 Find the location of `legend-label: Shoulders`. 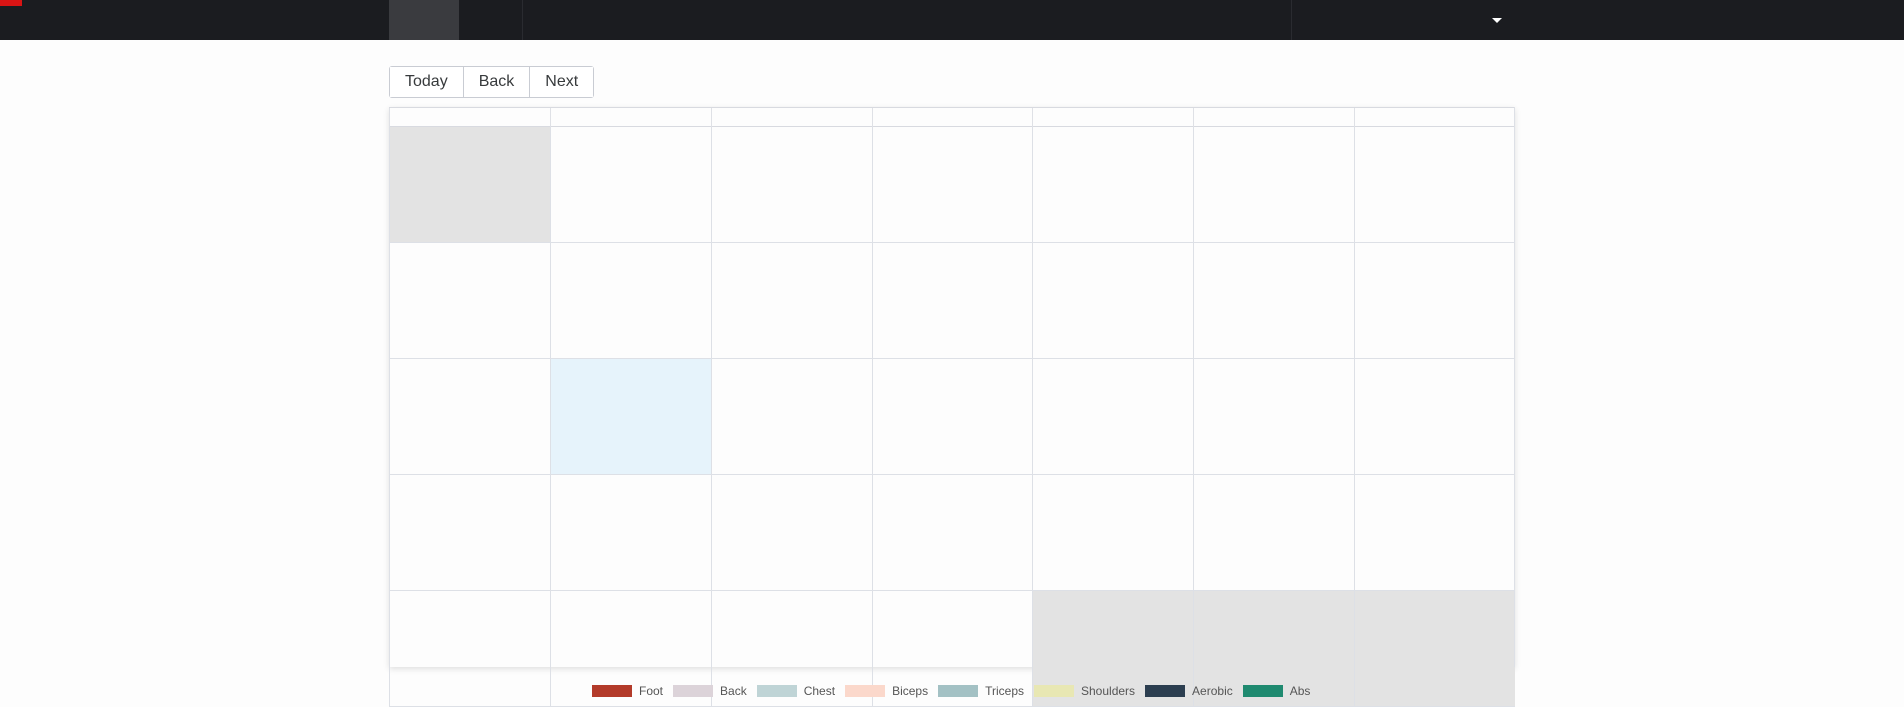

legend-label: Shoulders is located at coordinates (1108, 691).